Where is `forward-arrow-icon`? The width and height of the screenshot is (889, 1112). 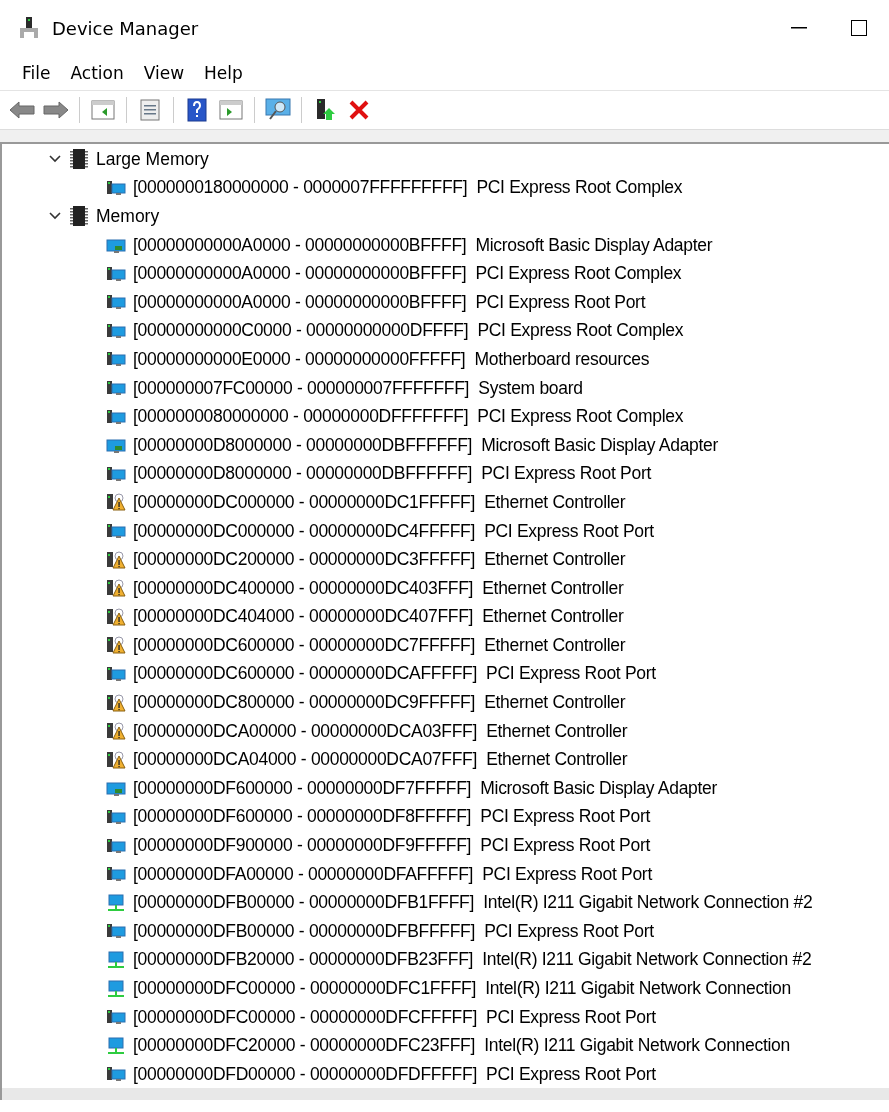 forward-arrow-icon is located at coordinates (56, 110).